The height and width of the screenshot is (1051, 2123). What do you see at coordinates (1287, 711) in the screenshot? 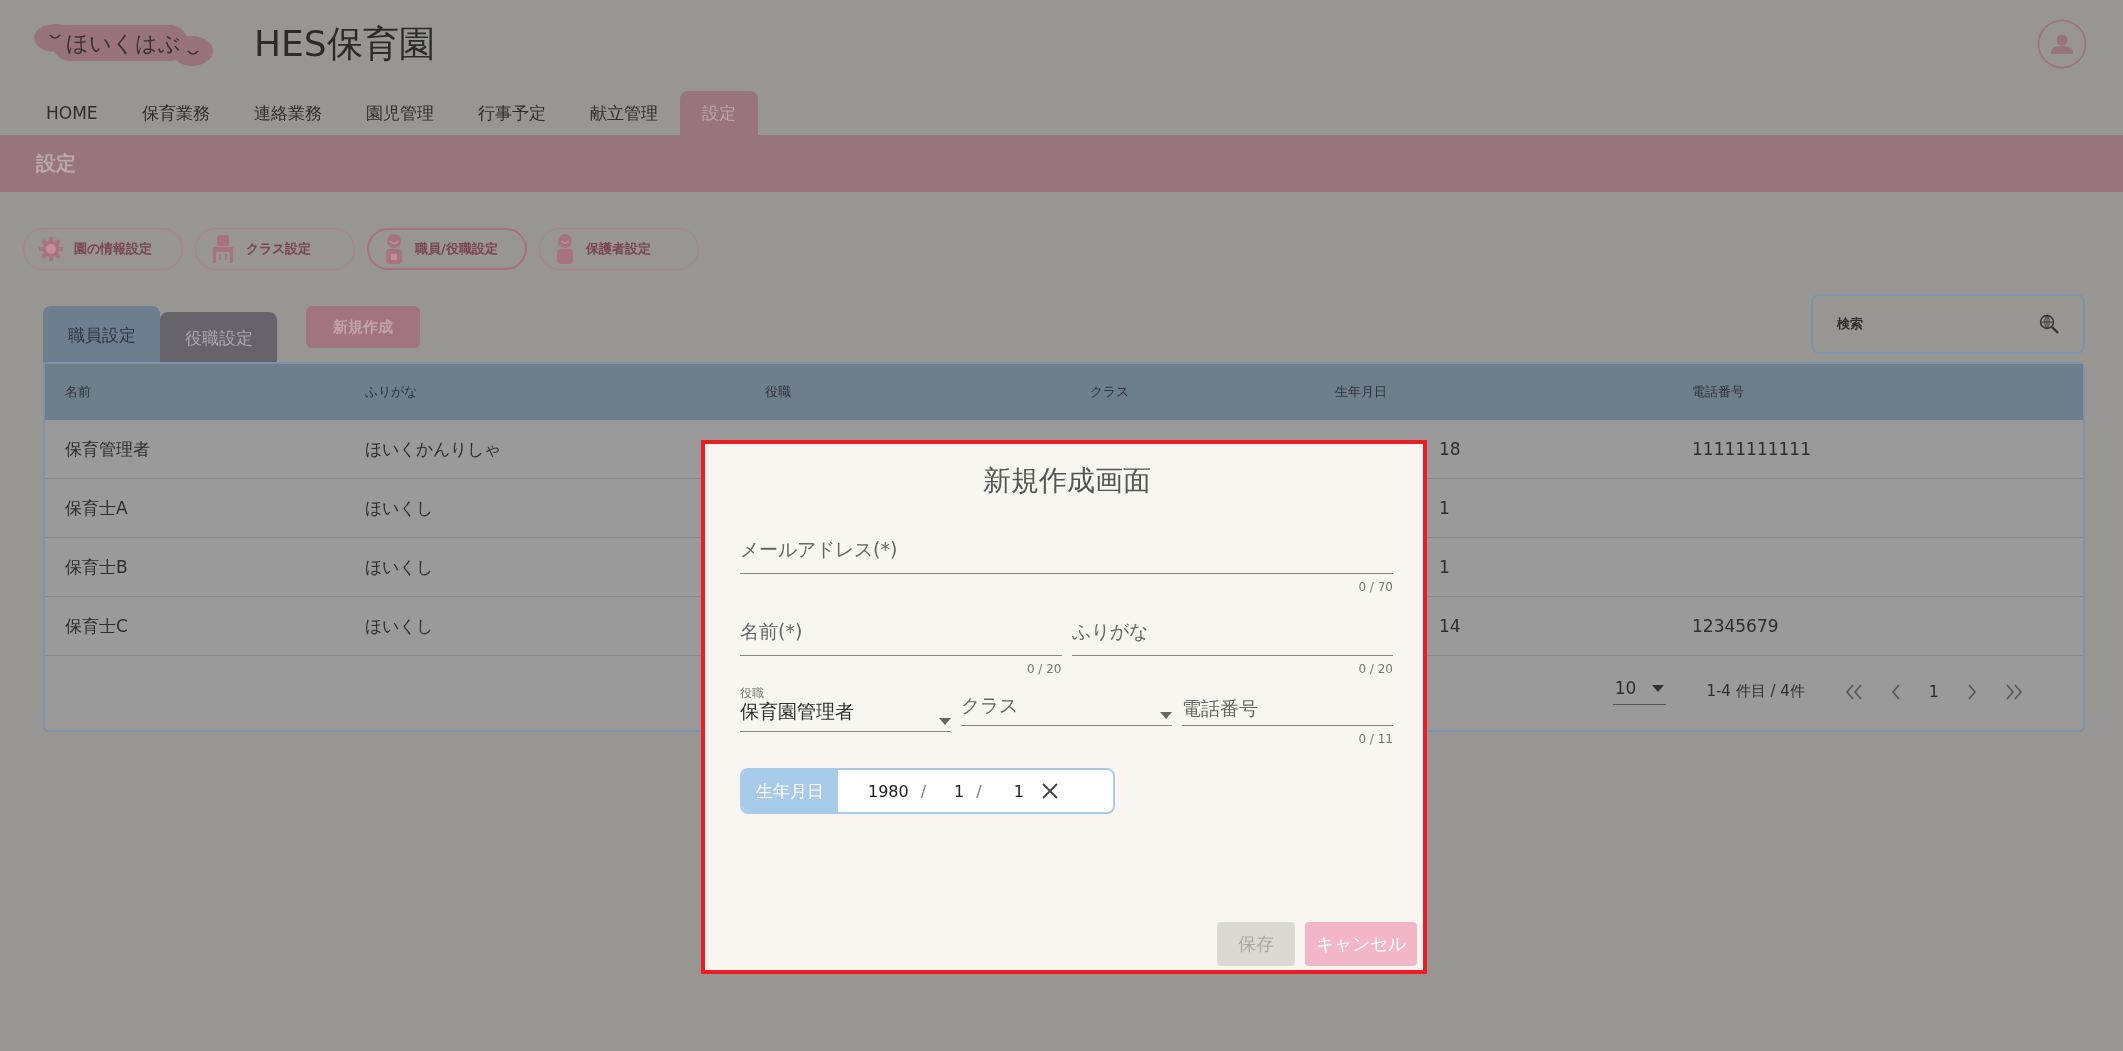
I see `text-field: 電話番号` at bounding box center [1287, 711].